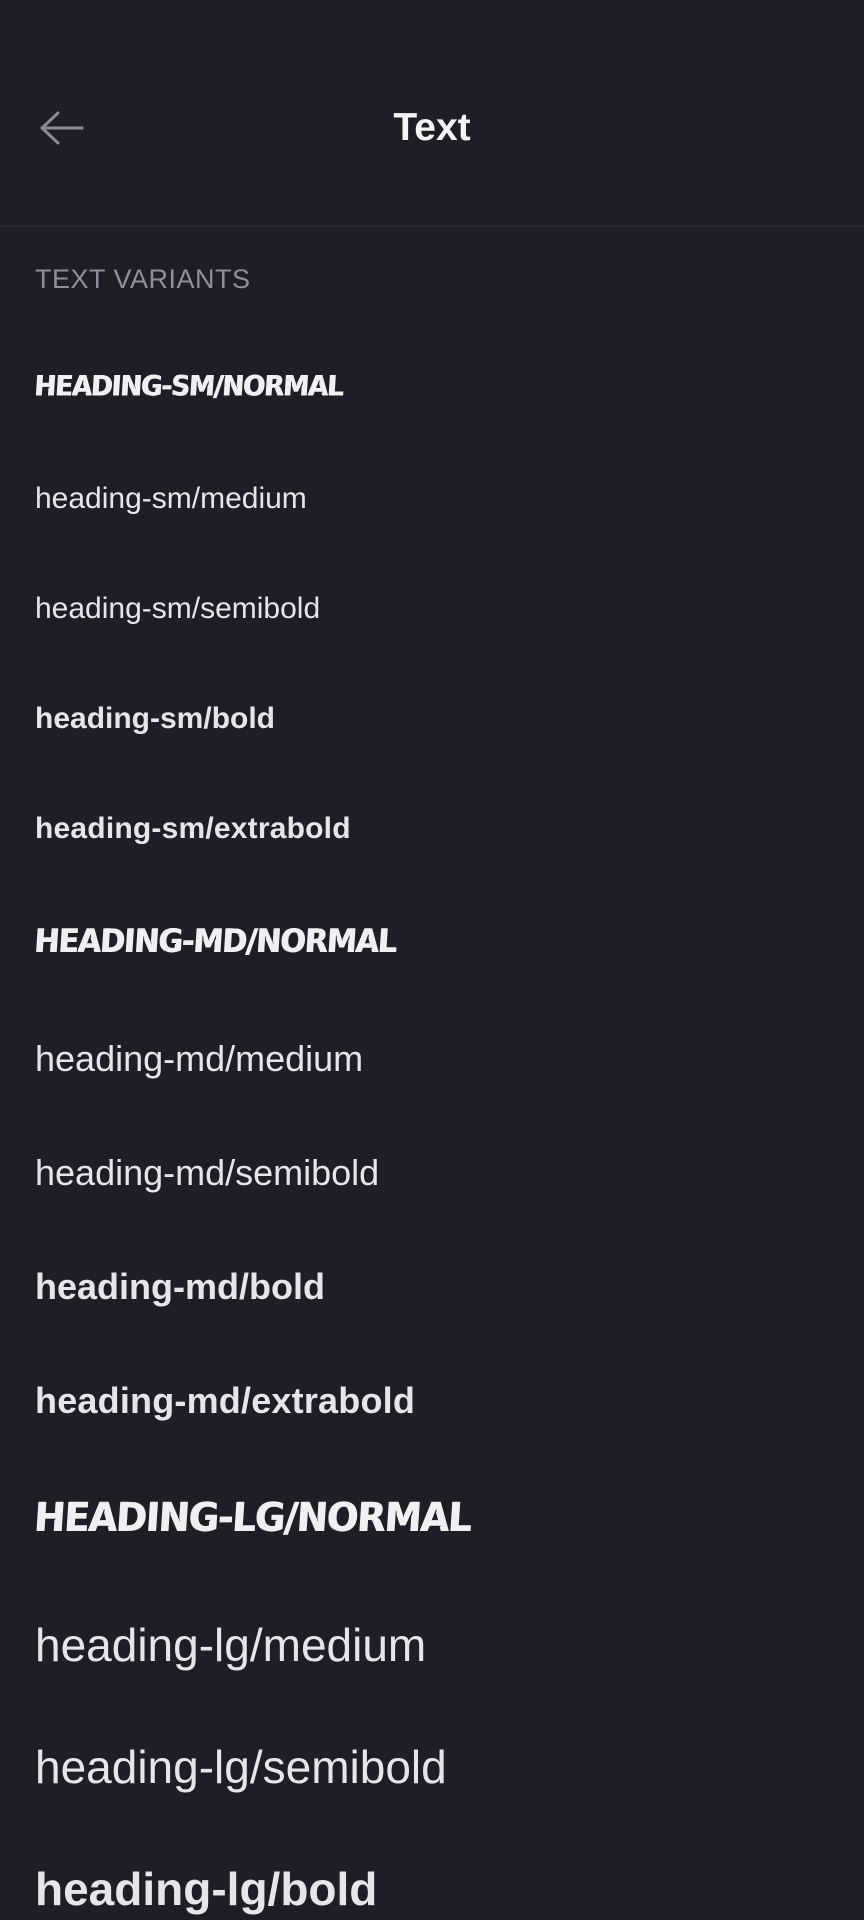 Image resolution: width=864 pixels, height=1920 pixels. I want to click on variant-heading-md-semibold: heading-md/semibold, so click(207, 1172).